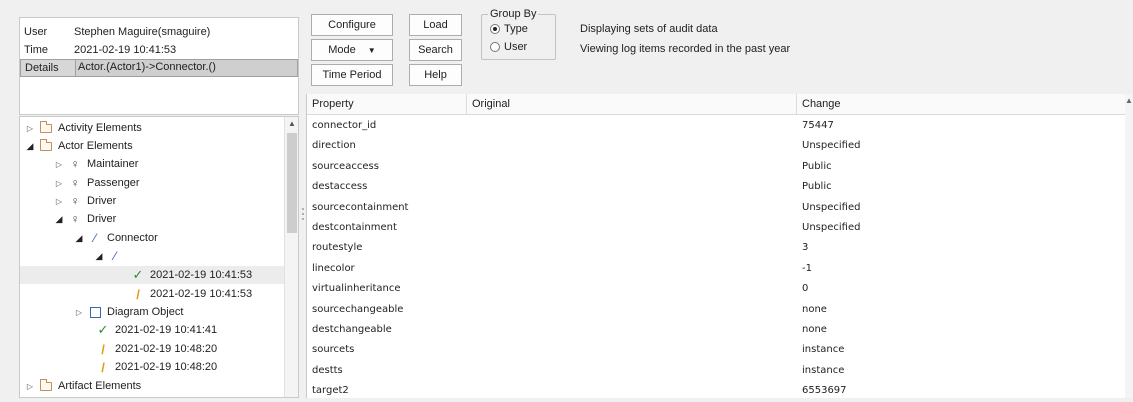 Image resolution: width=1133 pixels, height=402 pixels. Describe the element at coordinates (186, 68) in the screenshot. I see `info-value: Actor.(Actor1)->Connector.()` at that location.